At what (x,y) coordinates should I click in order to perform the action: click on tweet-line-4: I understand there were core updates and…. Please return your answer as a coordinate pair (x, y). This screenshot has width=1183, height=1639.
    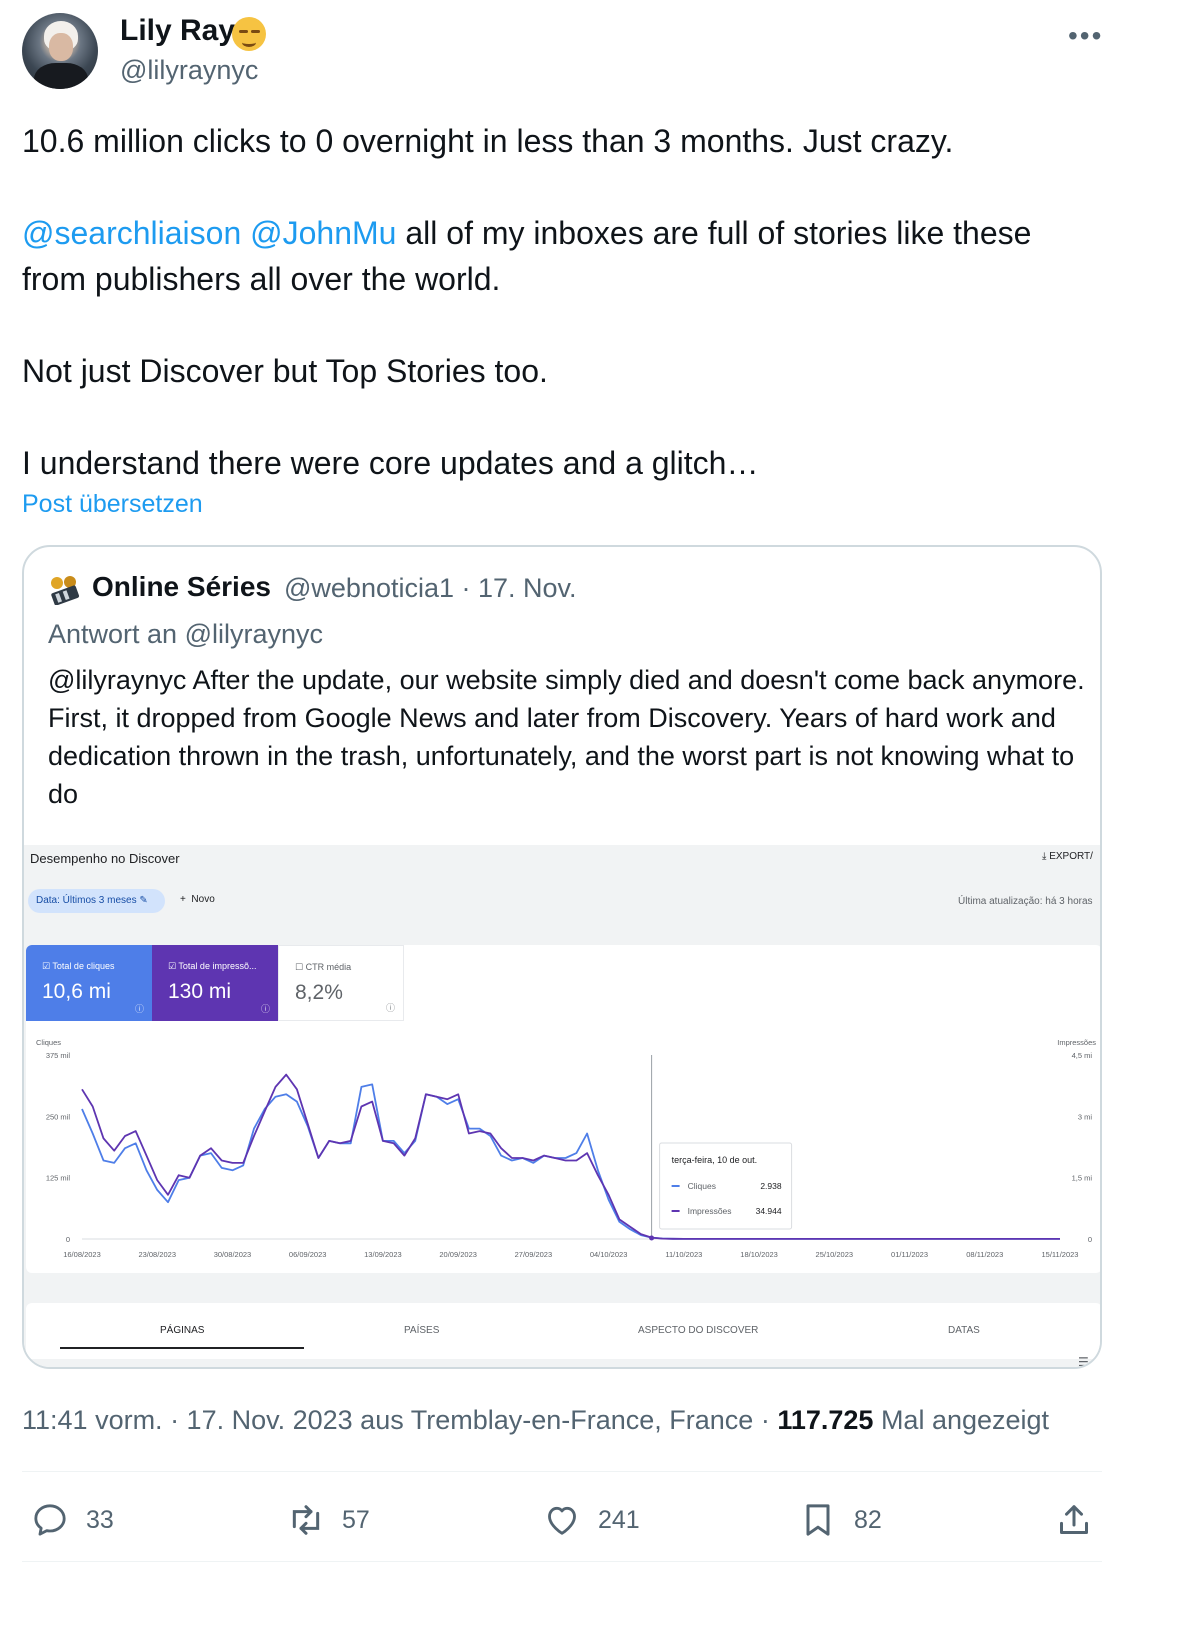
    Looking at the image, I should click on (390, 463).